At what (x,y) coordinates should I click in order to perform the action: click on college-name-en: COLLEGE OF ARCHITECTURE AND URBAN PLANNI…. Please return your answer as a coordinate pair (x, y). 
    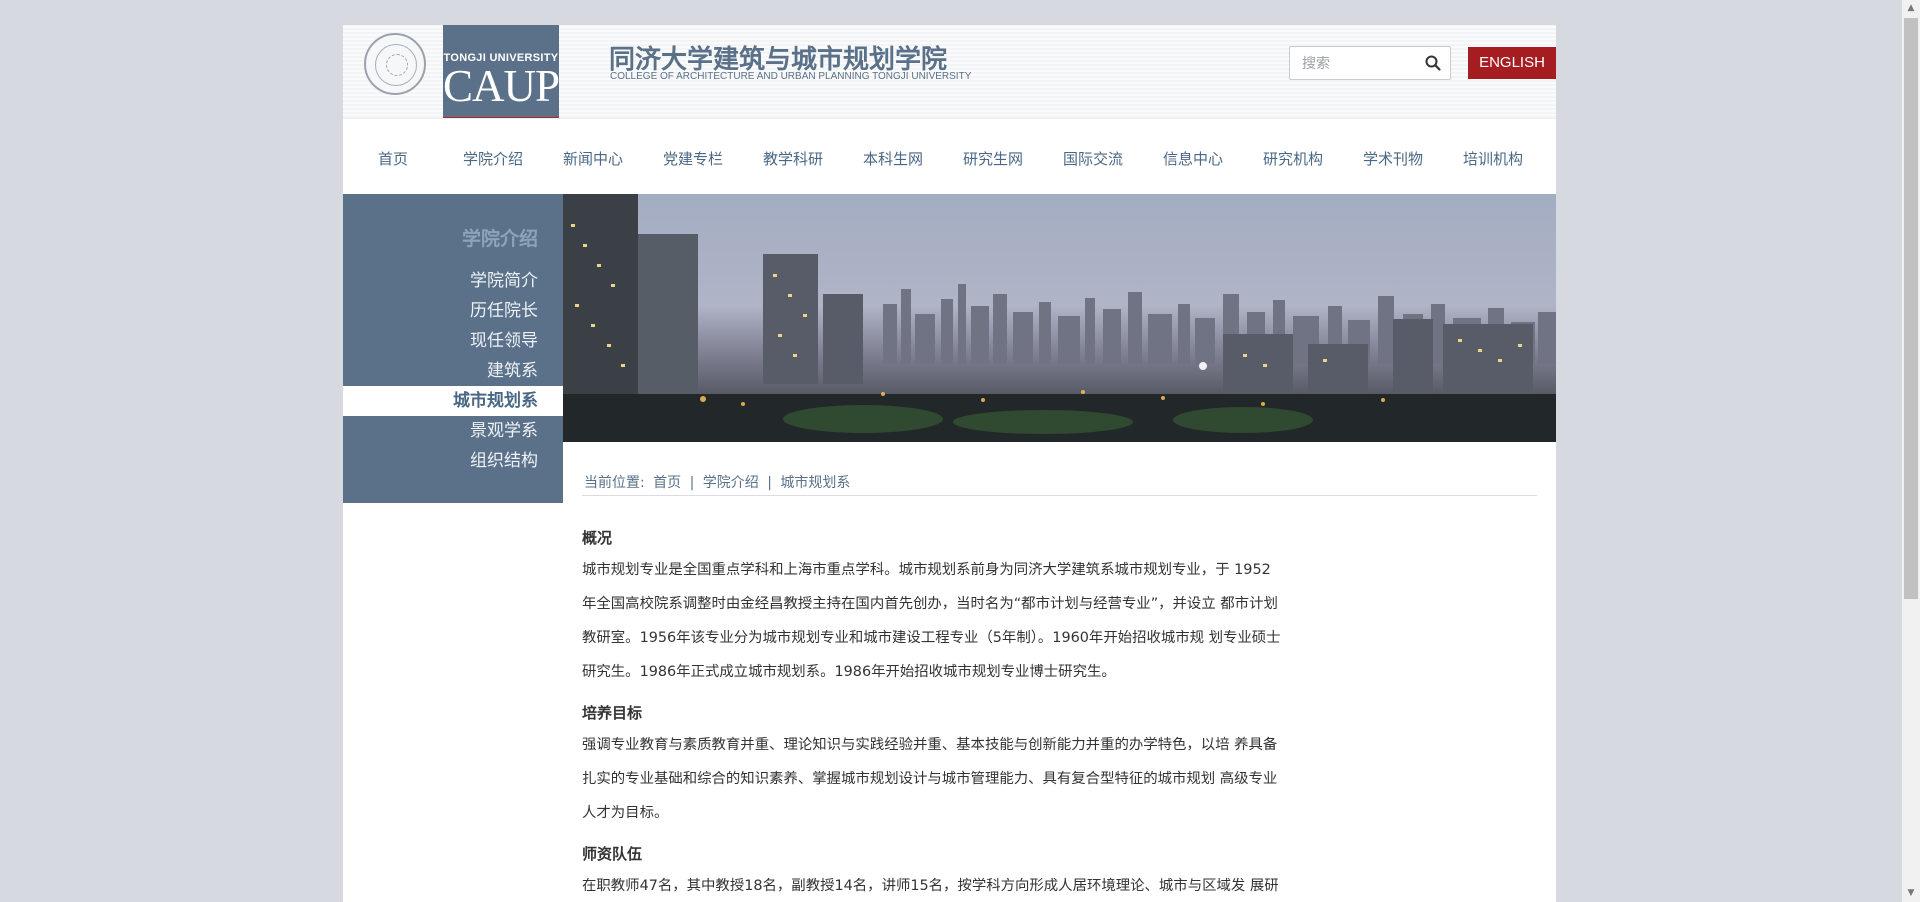
    Looking at the image, I should click on (791, 76).